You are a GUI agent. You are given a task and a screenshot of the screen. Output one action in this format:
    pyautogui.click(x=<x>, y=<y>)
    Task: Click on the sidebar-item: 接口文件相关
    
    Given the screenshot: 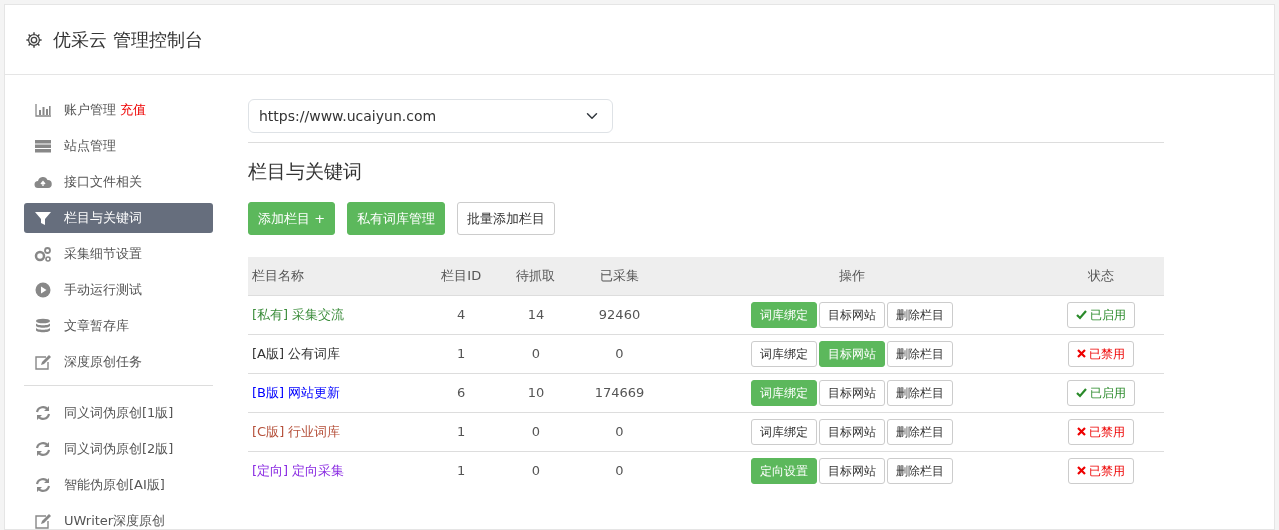 What is the action you would take?
    pyautogui.click(x=118, y=182)
    